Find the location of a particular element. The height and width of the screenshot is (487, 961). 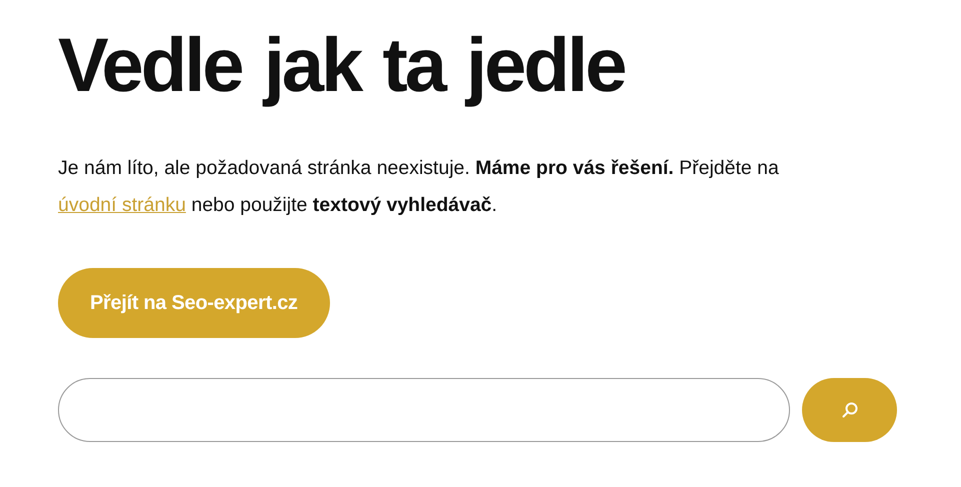

home-page-link: úvodní stránku is located at coordinates (122, 205).